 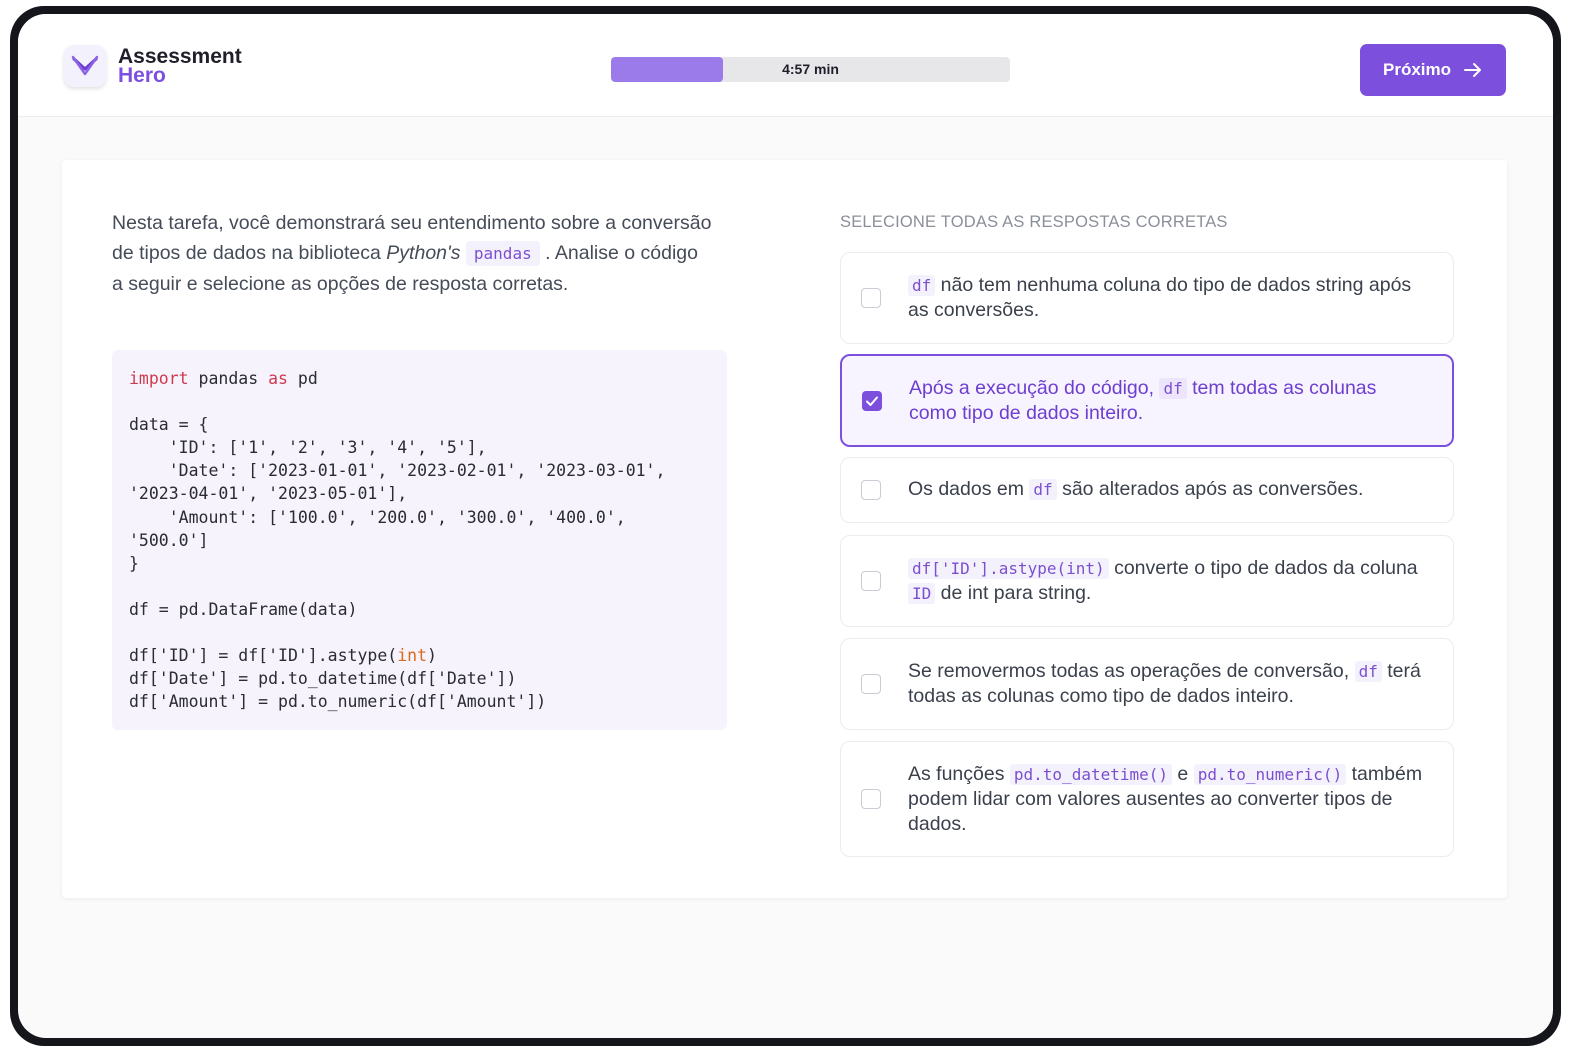 I want to click on intro-pandas-code: pandas, so click(x=502, y=253).